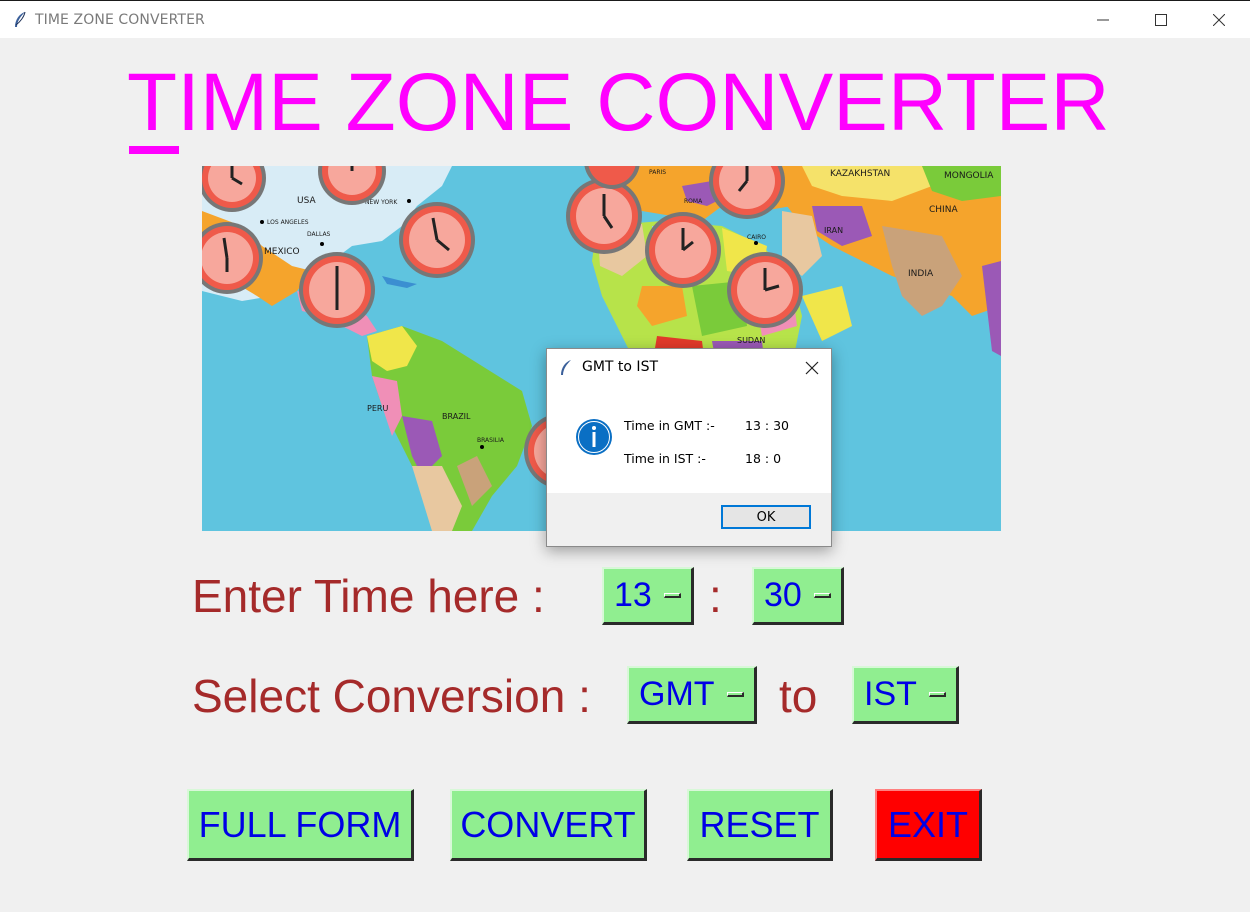  Describe the element at coordinates (625, 19) in the screenshot. I see `window-titlebar: TIME ZONE CONVERTER` at that location.